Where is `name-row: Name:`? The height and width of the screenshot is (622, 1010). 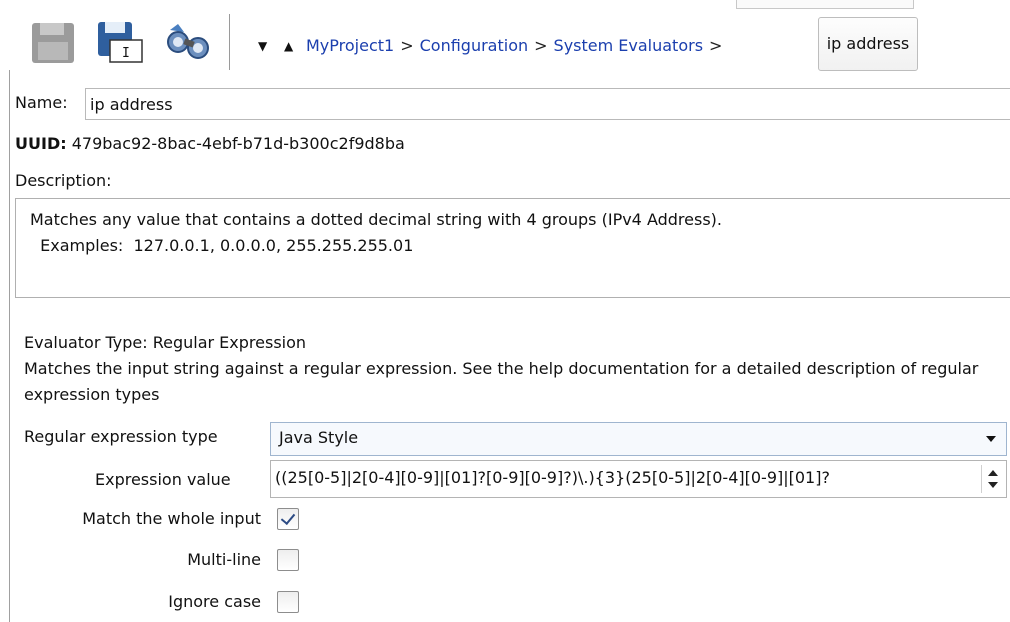 name-row: Name: is located at coordinates (512, 104).